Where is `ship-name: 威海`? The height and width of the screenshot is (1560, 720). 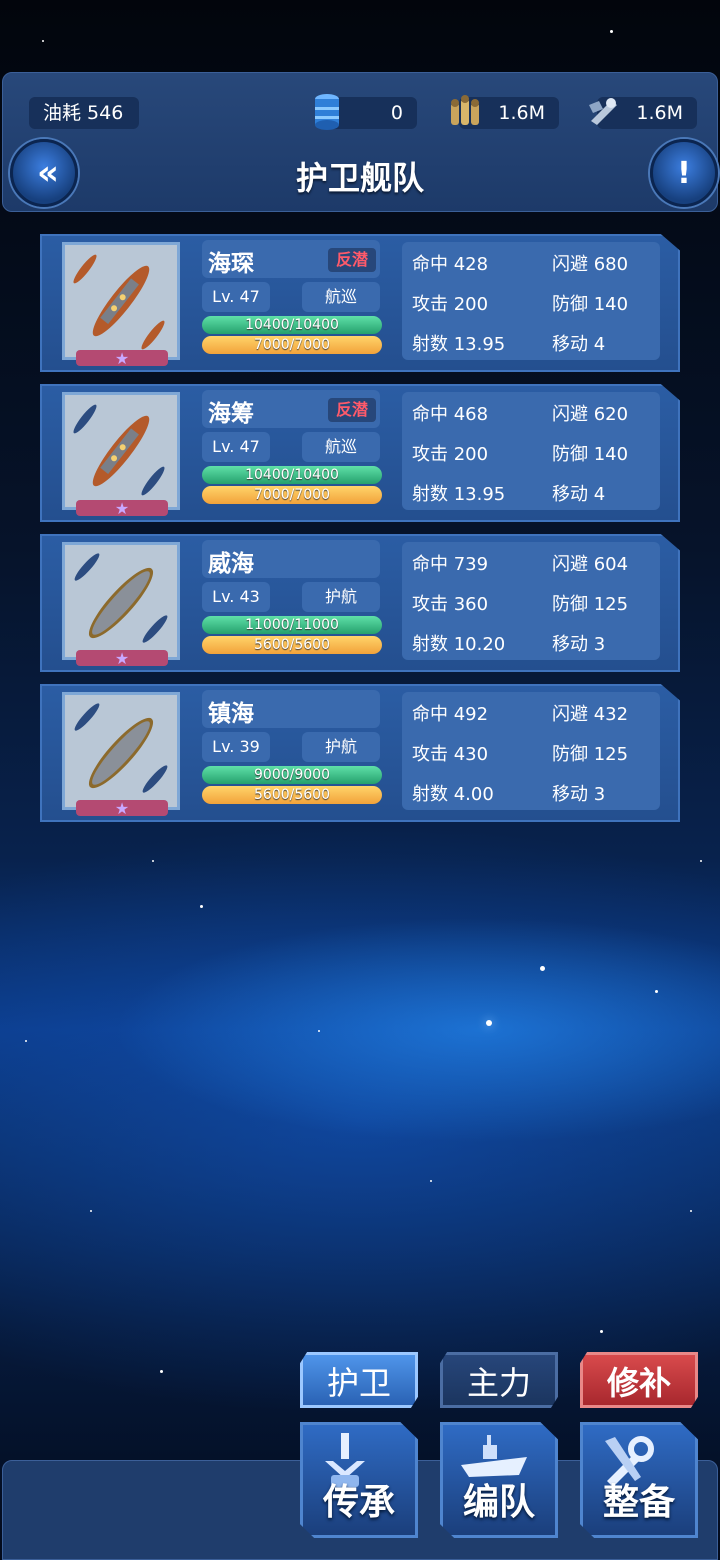
ship-name: 威海 is located at coordinates (231, 564).